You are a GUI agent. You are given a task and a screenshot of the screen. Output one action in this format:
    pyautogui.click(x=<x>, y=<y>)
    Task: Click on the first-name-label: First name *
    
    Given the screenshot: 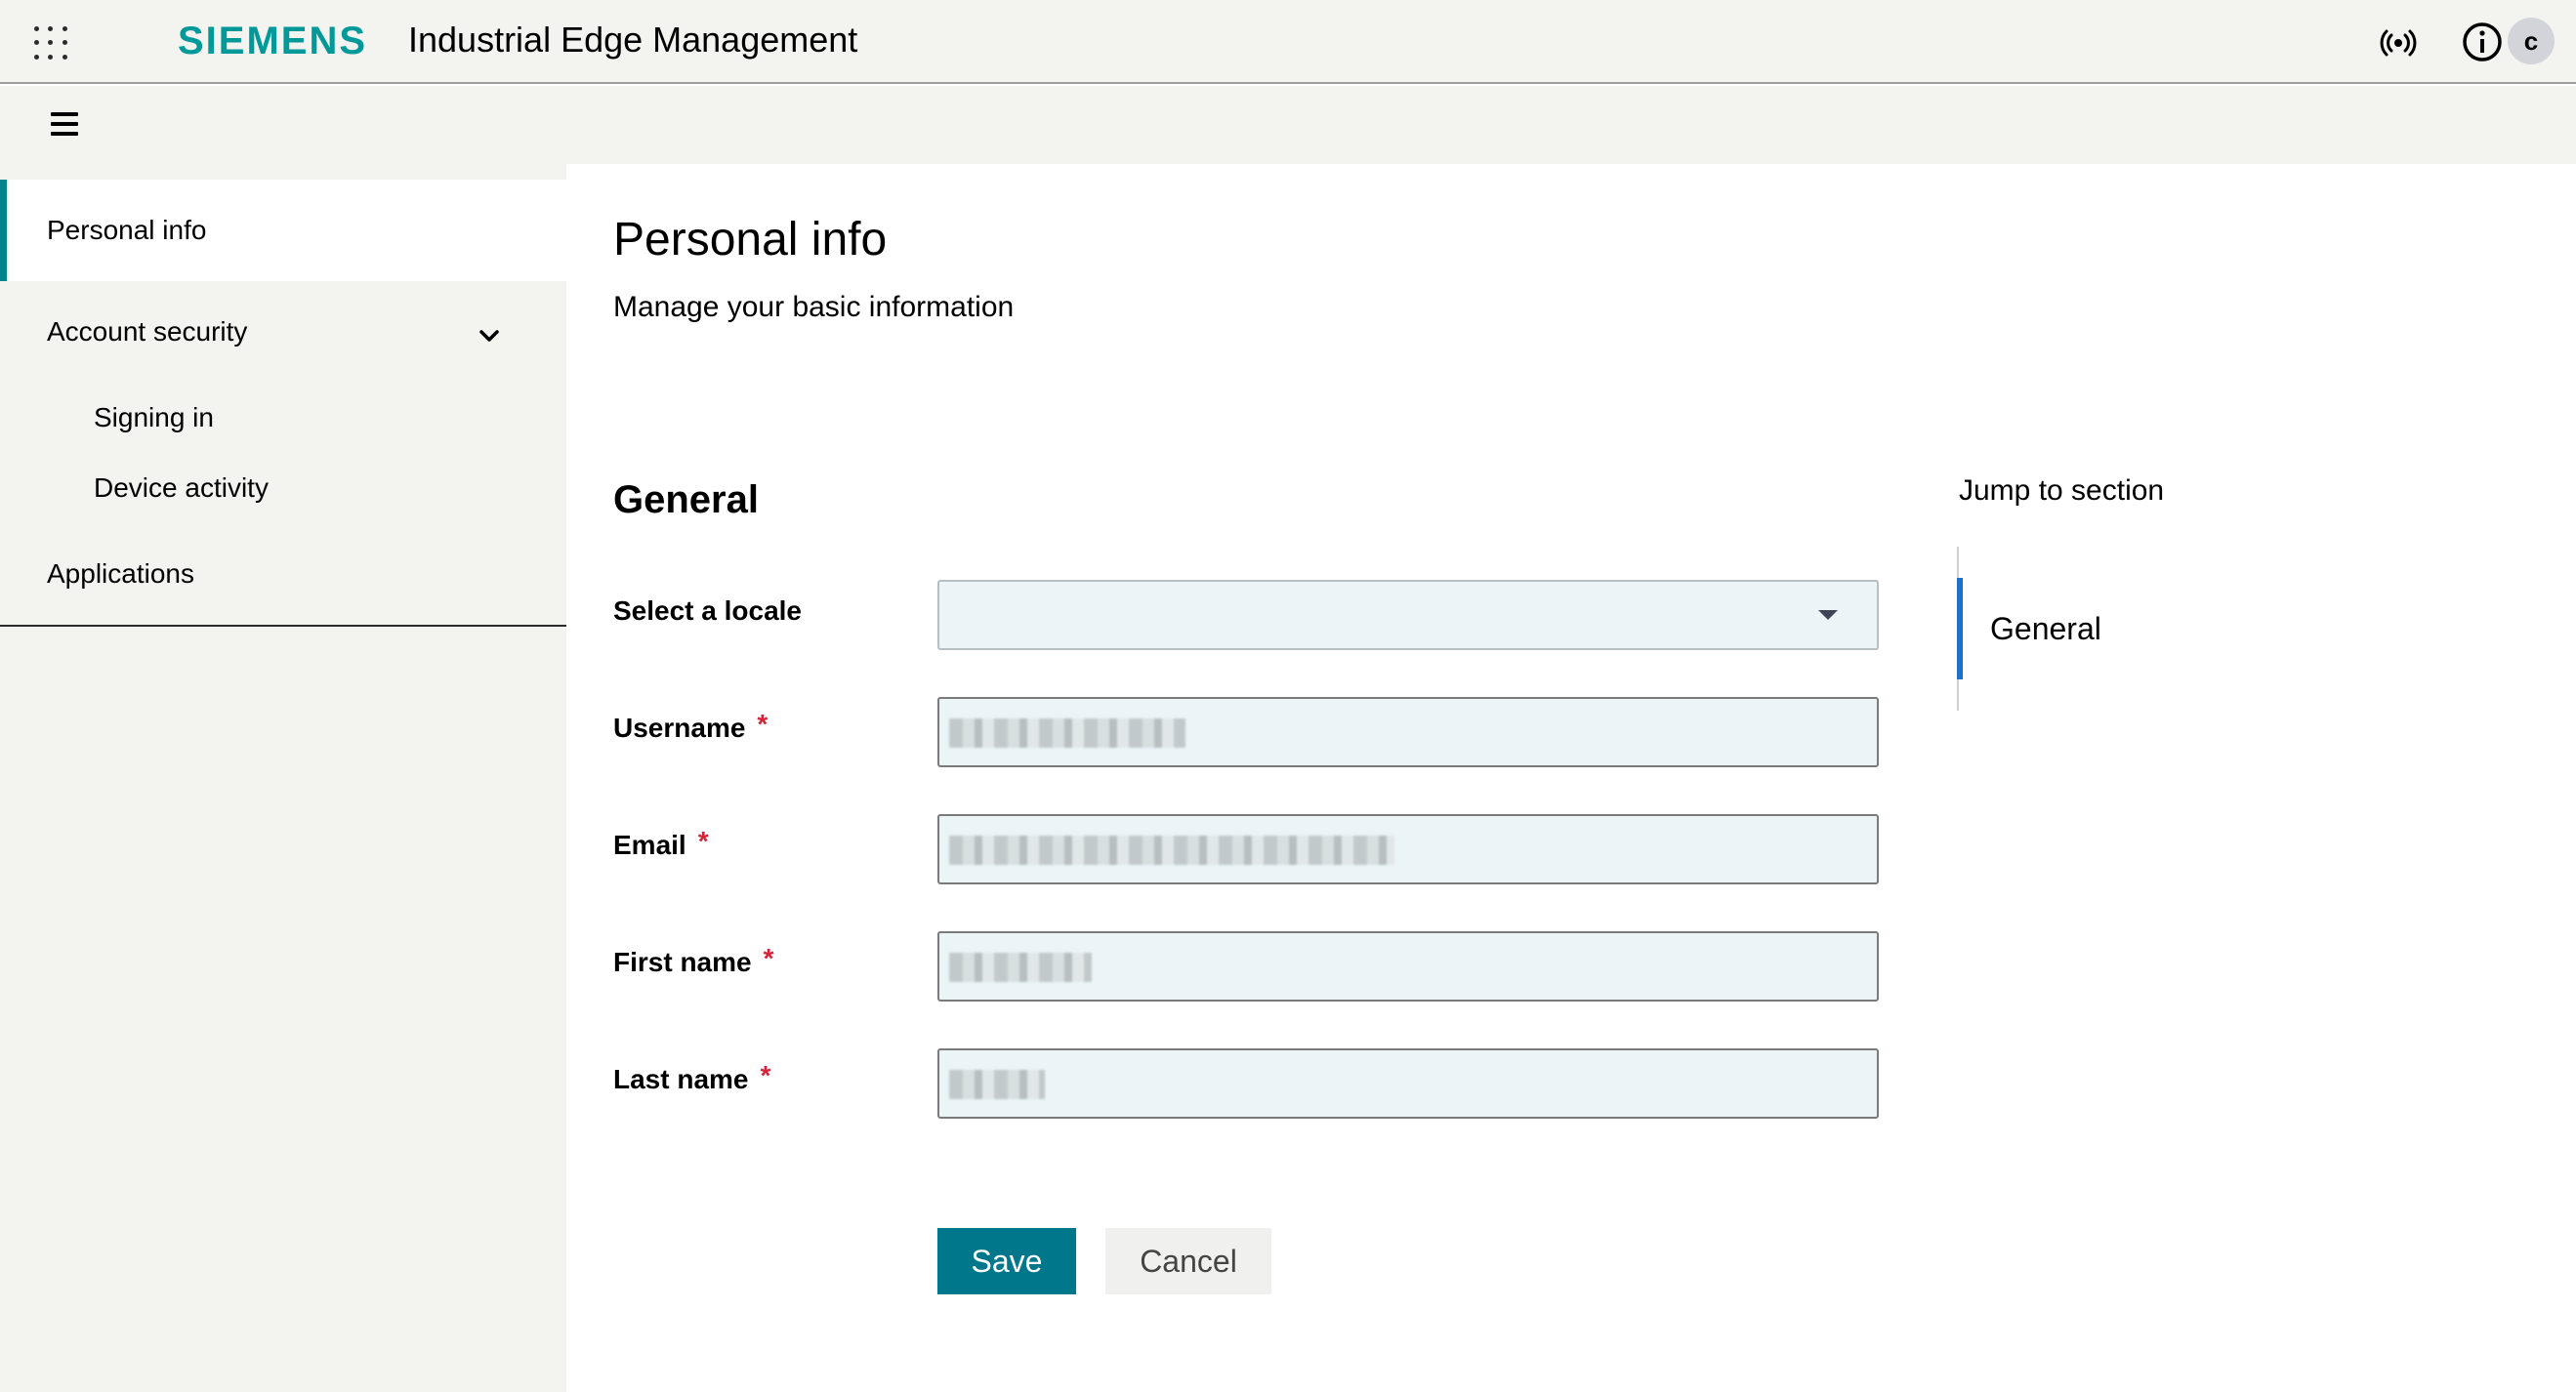 What is the action you would take?
    pyautogui.click(x=693, y=960)
    